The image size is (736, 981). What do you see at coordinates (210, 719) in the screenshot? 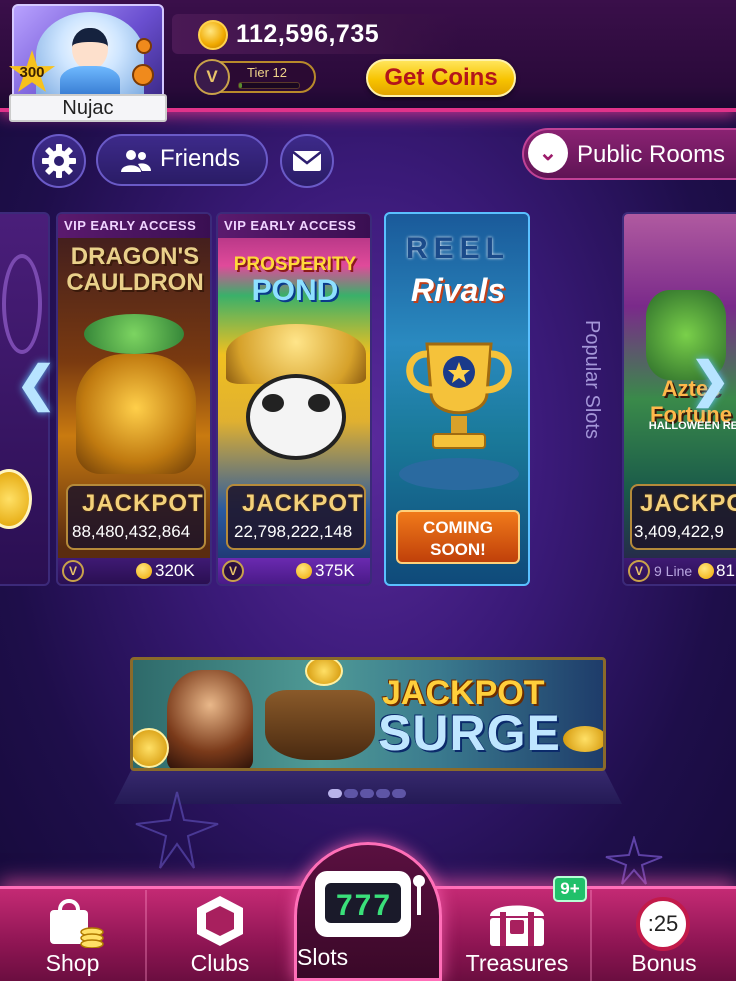
I see `pirate-captain-art` at bounding box center [210, 719].